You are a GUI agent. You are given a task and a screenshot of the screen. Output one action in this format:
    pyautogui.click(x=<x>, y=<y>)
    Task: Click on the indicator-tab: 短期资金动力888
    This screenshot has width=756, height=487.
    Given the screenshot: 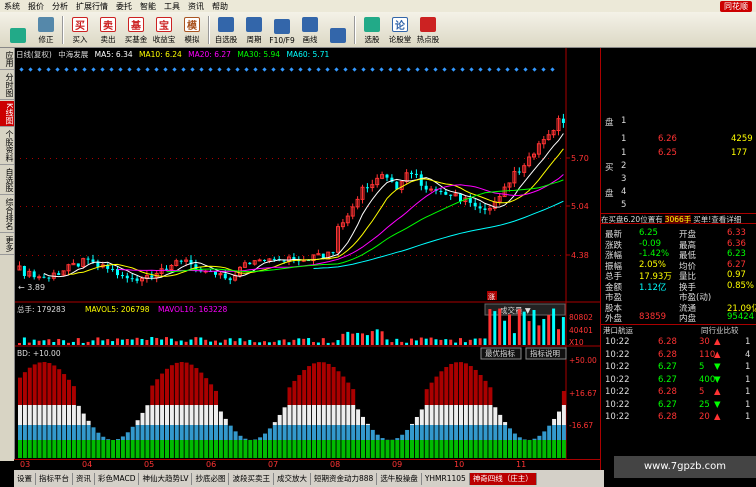 What is the action you would take?
    pyautogui.click(x=344, y=478)
    